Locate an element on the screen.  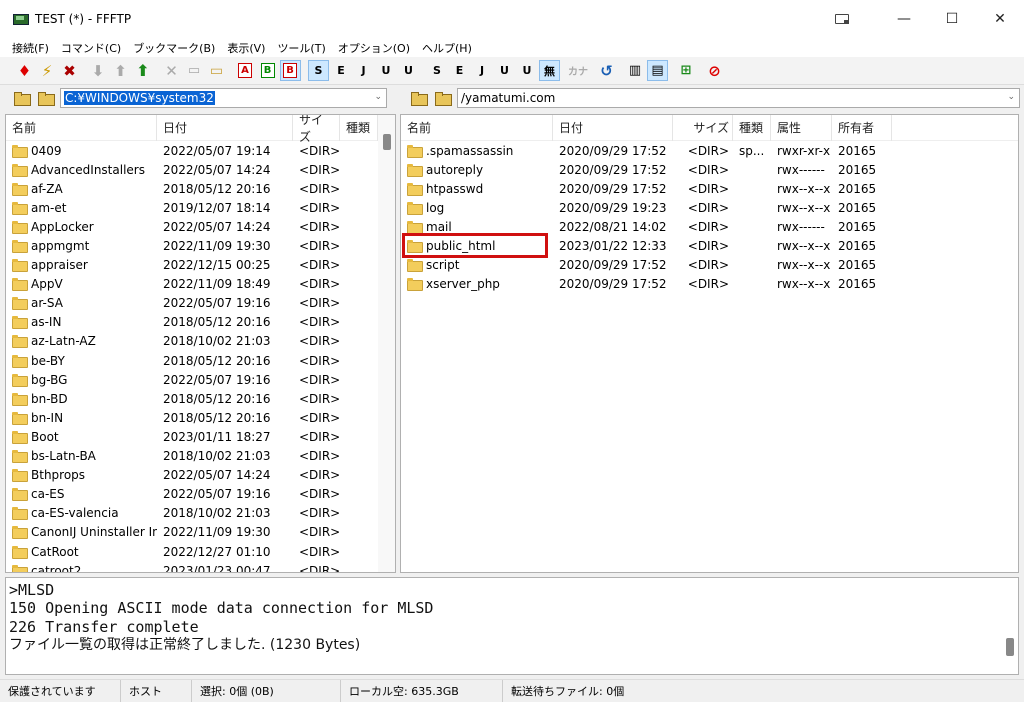
table-row: bn-IN 2018/05/12 20:16 <DIR> is located at coordinates (200, 417).